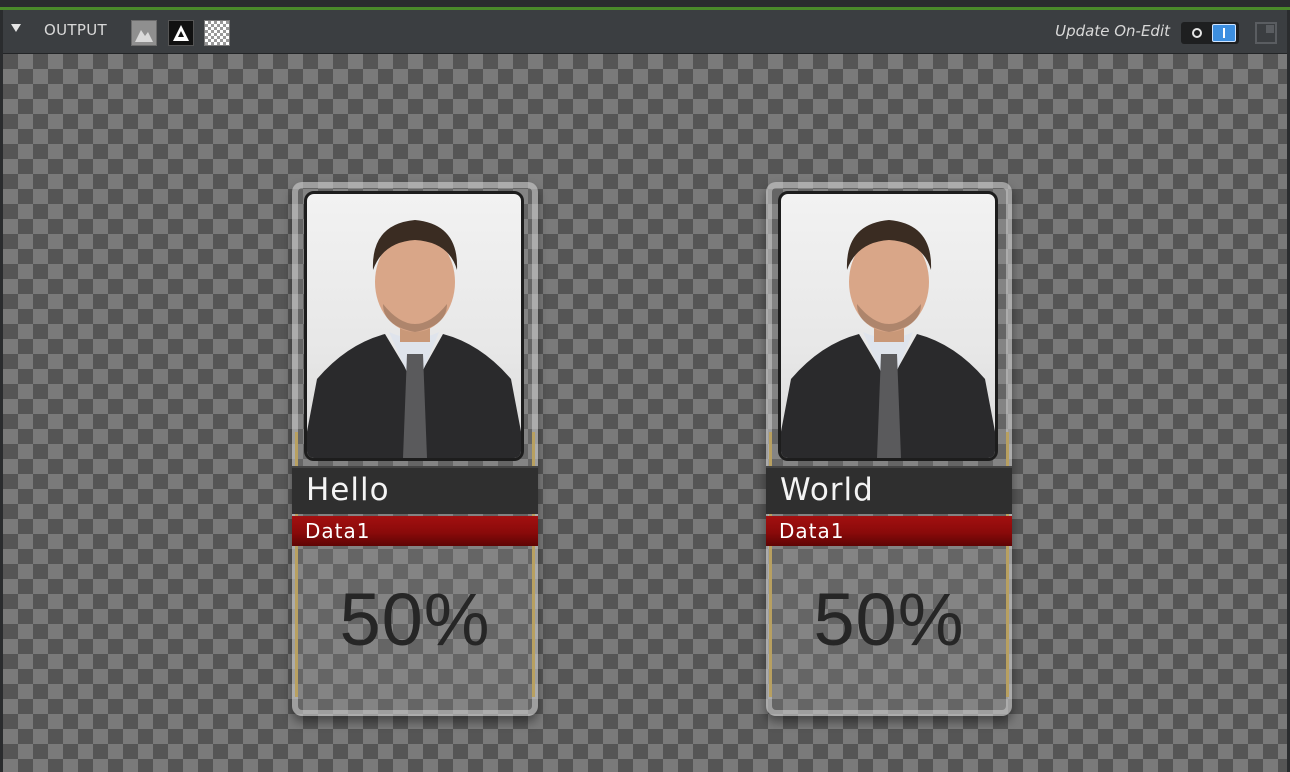 The width and height of the screenshot is (1290, 772). I want to click on player-card: Hello Data1 50%, so click(415, 449).